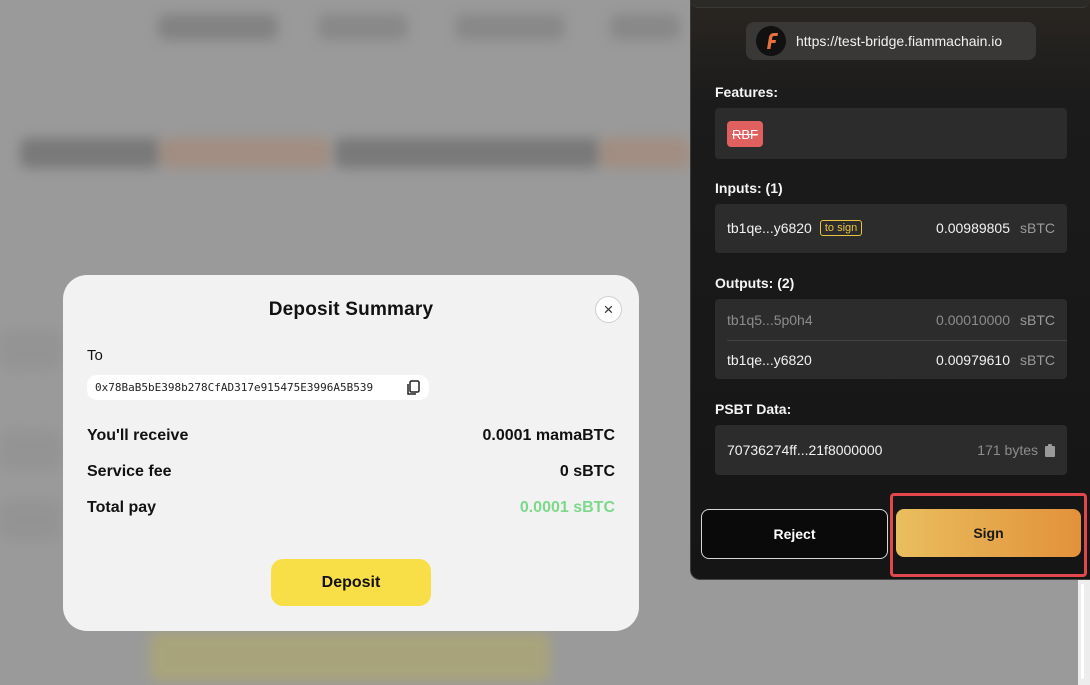 The height and width of the screenshot is (685, 1090). What do you see at coordinates (841, 228) in the screenshot?
I see `to-sign-tag: to sign` at bounding box center [841, 228].